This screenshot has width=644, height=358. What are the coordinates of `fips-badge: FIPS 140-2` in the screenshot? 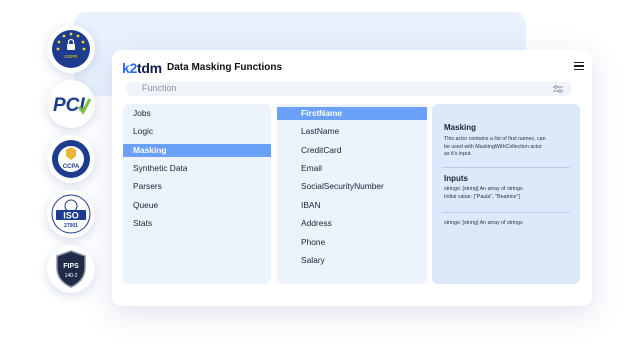 It's located at (71, 269).